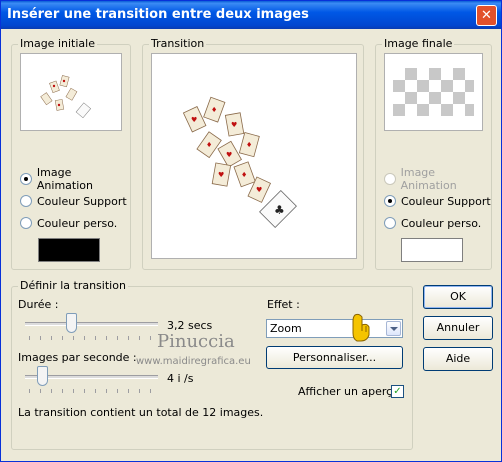 The image size is (502, 462). What do you see at coordinates (428, 179) in the screenshot?
I see `final-option-animation-label: Image Animation` at bounding box center [428, 179].